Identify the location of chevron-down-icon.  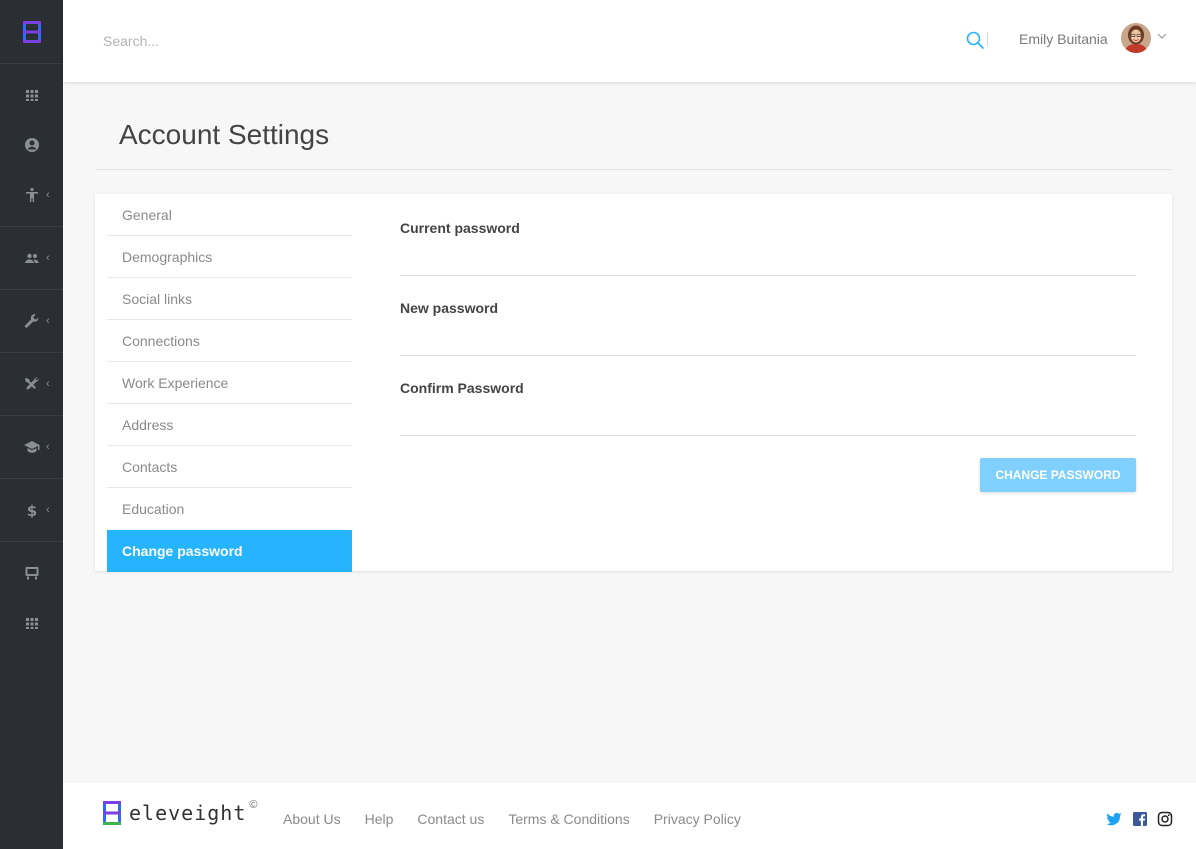
(1162, 36).